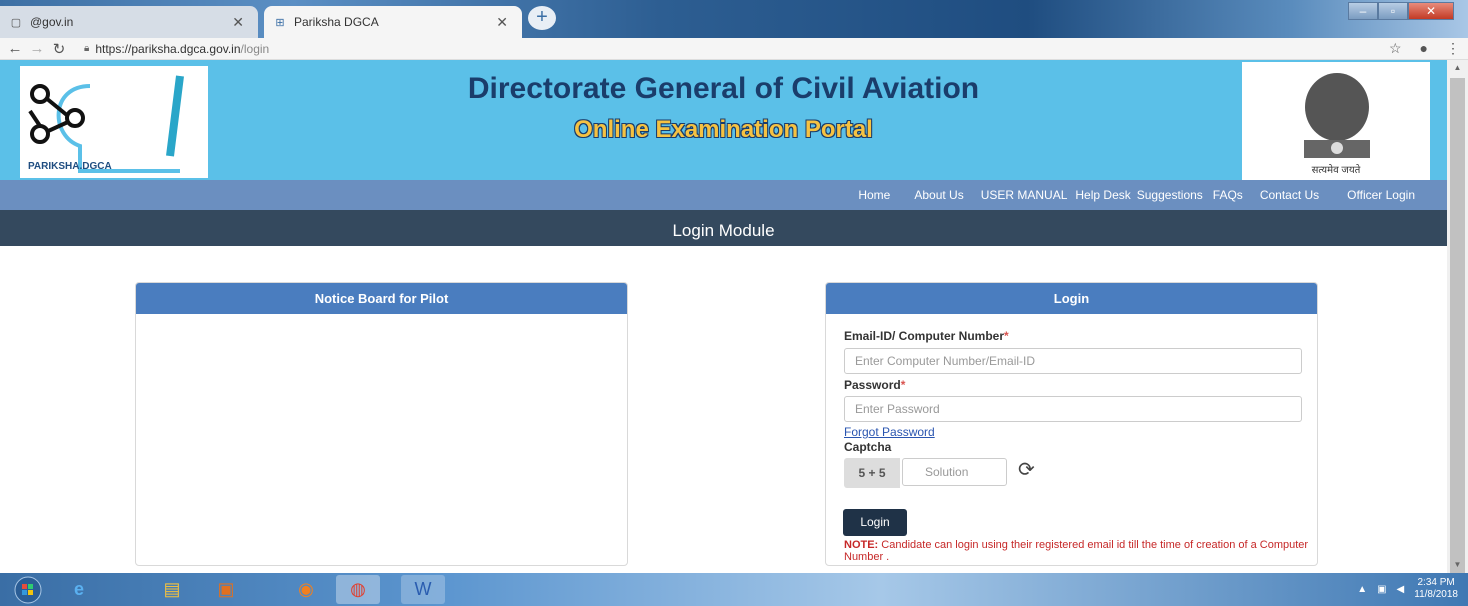 The width and height of the screenshot is (1468, 606). I want to click on windows-taskbar: e ▤ ▣ ◉ ◍ W ▲ ▣ ◀ 2:34 PM 11/8/2018, so click(734, 589).